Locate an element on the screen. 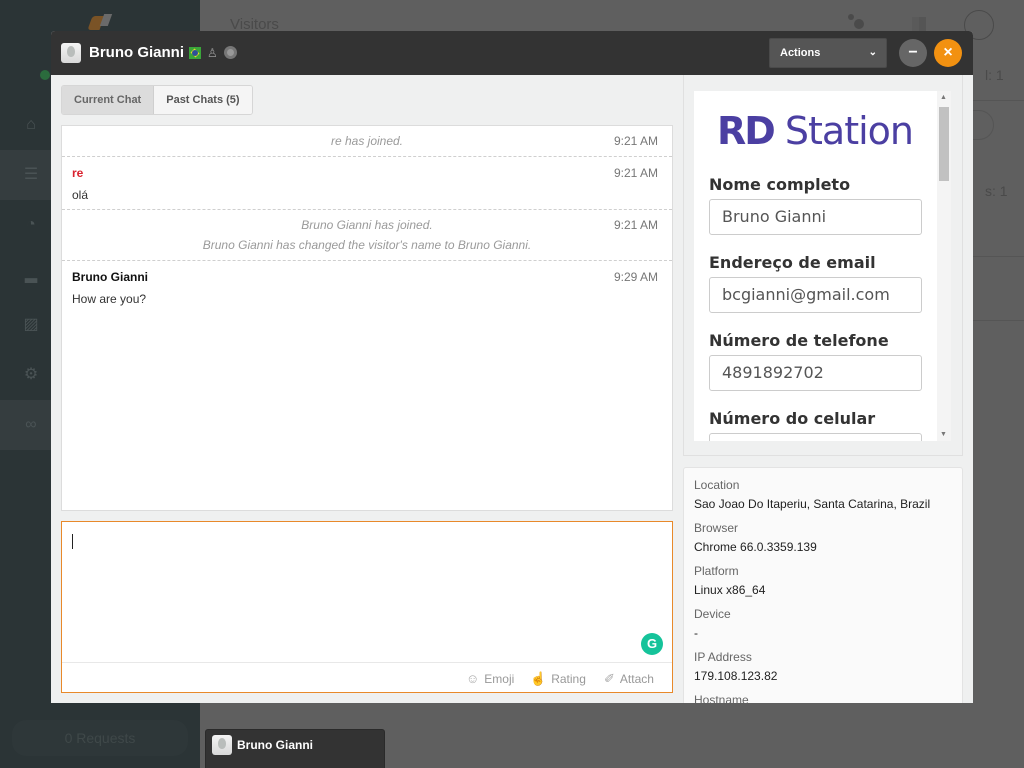  apps-grid-icon is located at coordinates (919, 24).